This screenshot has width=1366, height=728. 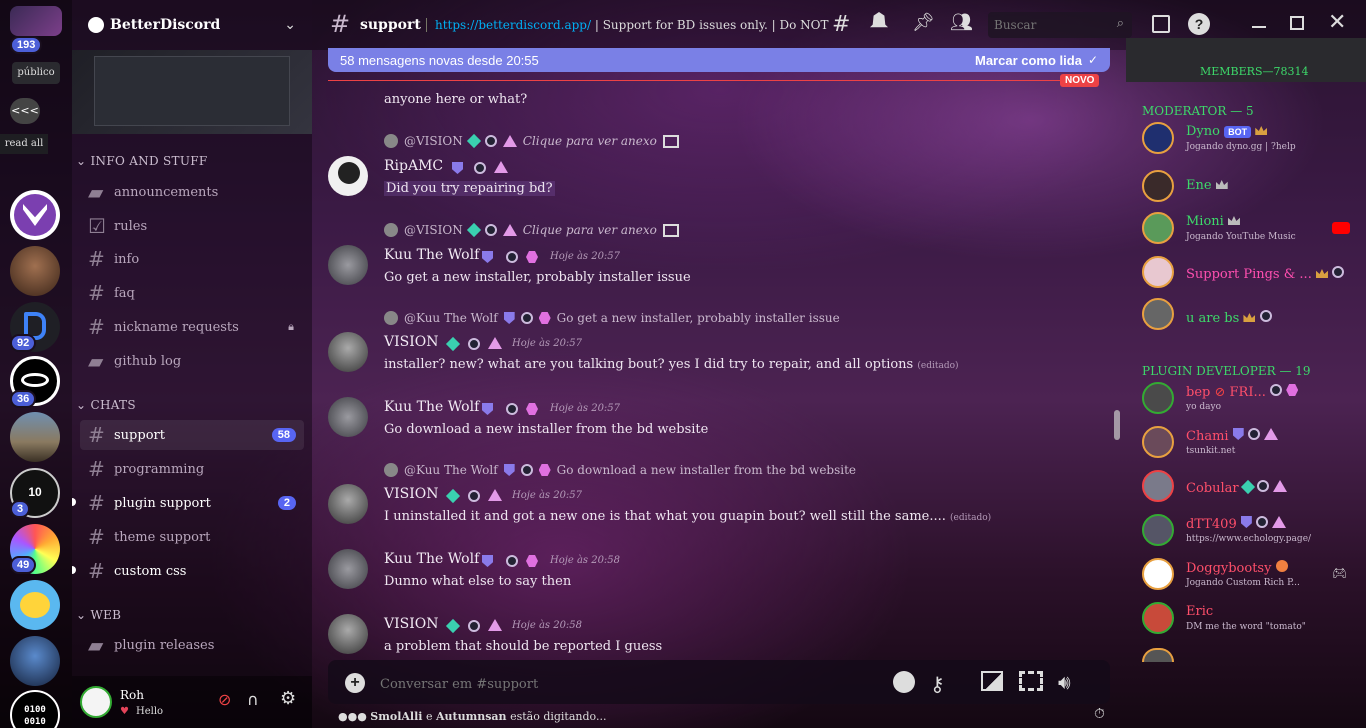 What do you see at coordinates (904, 682) in the screenshot?
I see `emoji-icon` at bounding box center [904, 682].